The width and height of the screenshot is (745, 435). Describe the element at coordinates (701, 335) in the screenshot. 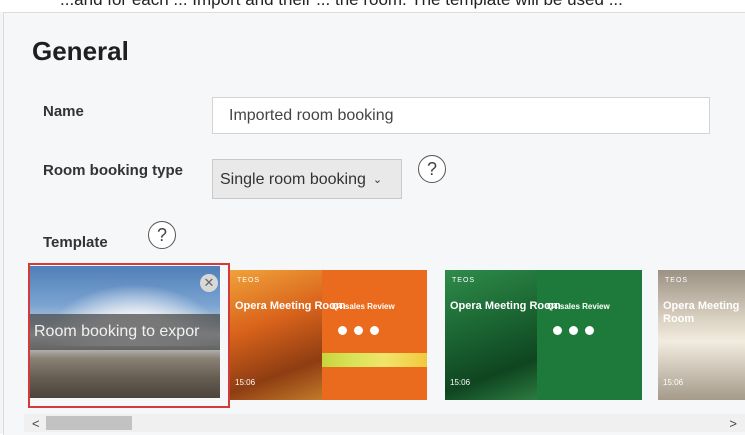

I see `template-thumbnail-fog: TEOS Opera Meeting Room 15:06` at that location.